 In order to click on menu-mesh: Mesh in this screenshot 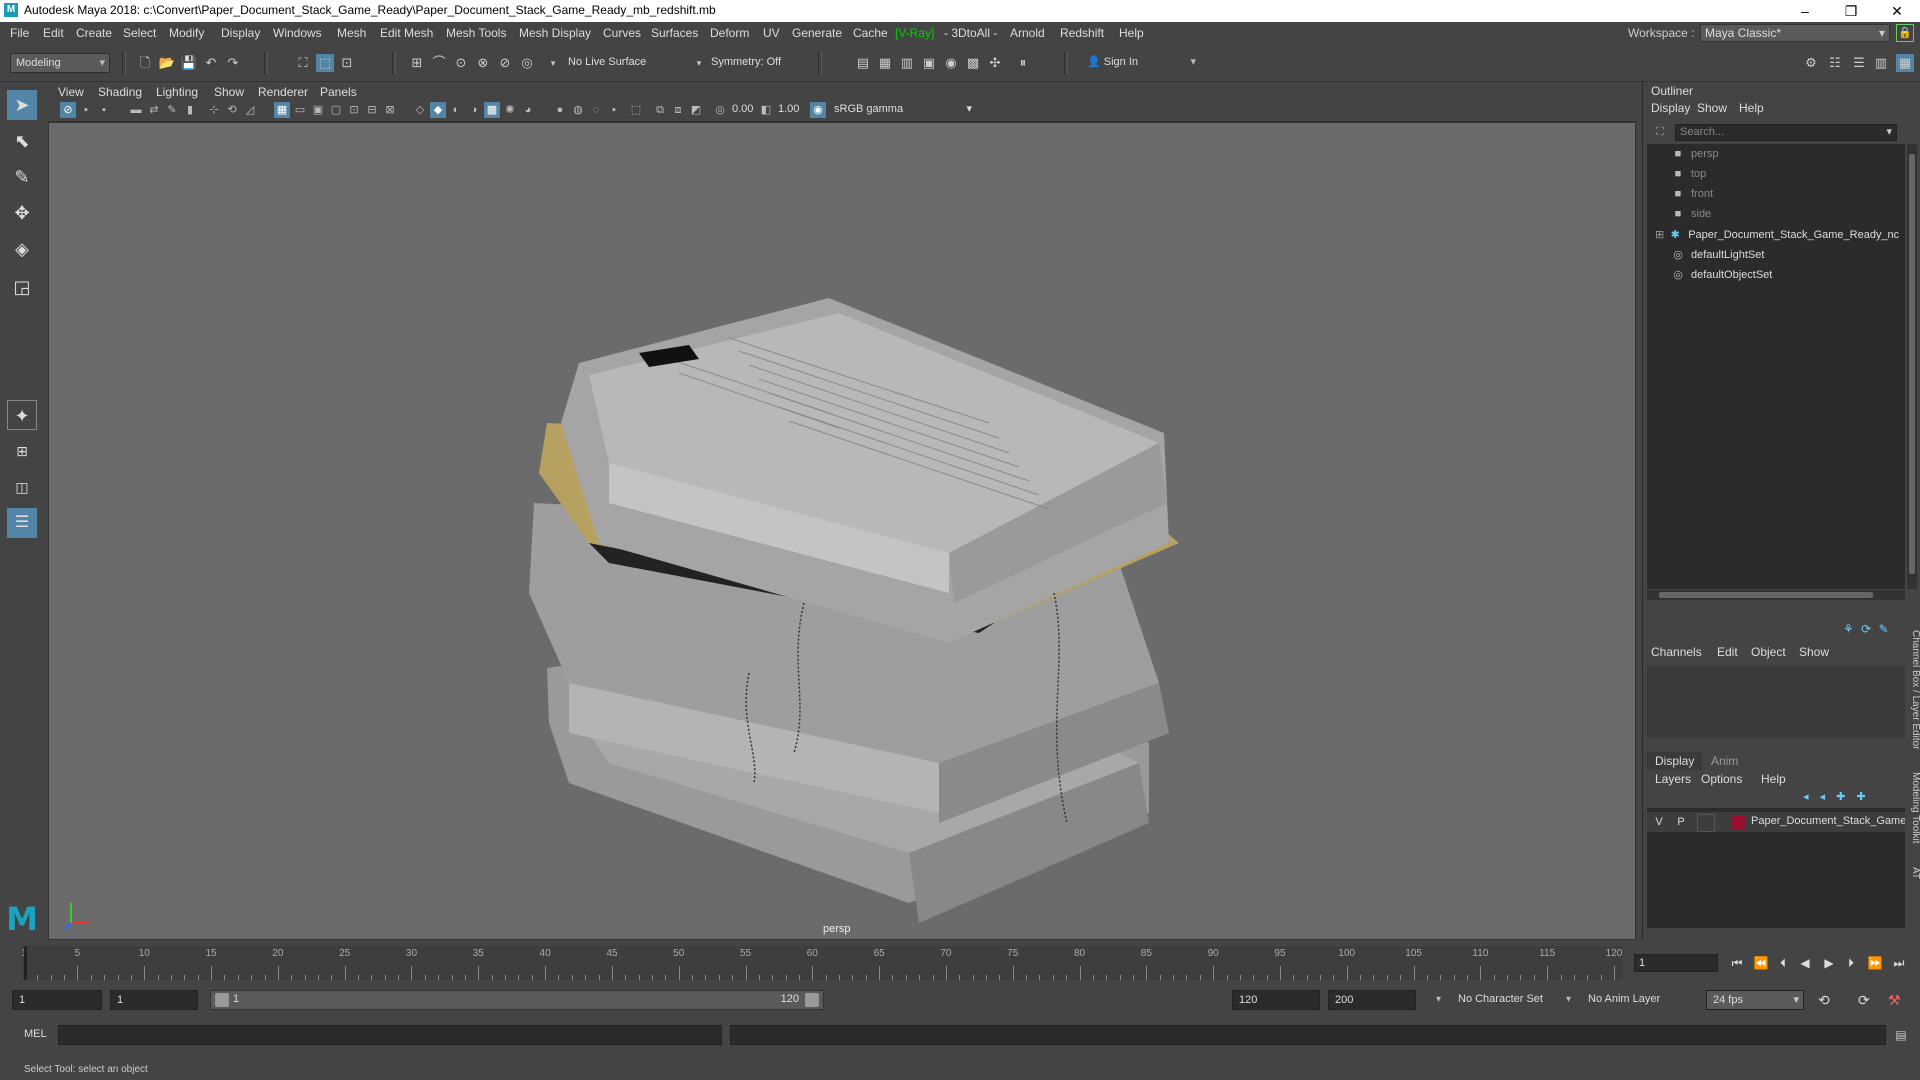, I will do `click(351, 33)`.